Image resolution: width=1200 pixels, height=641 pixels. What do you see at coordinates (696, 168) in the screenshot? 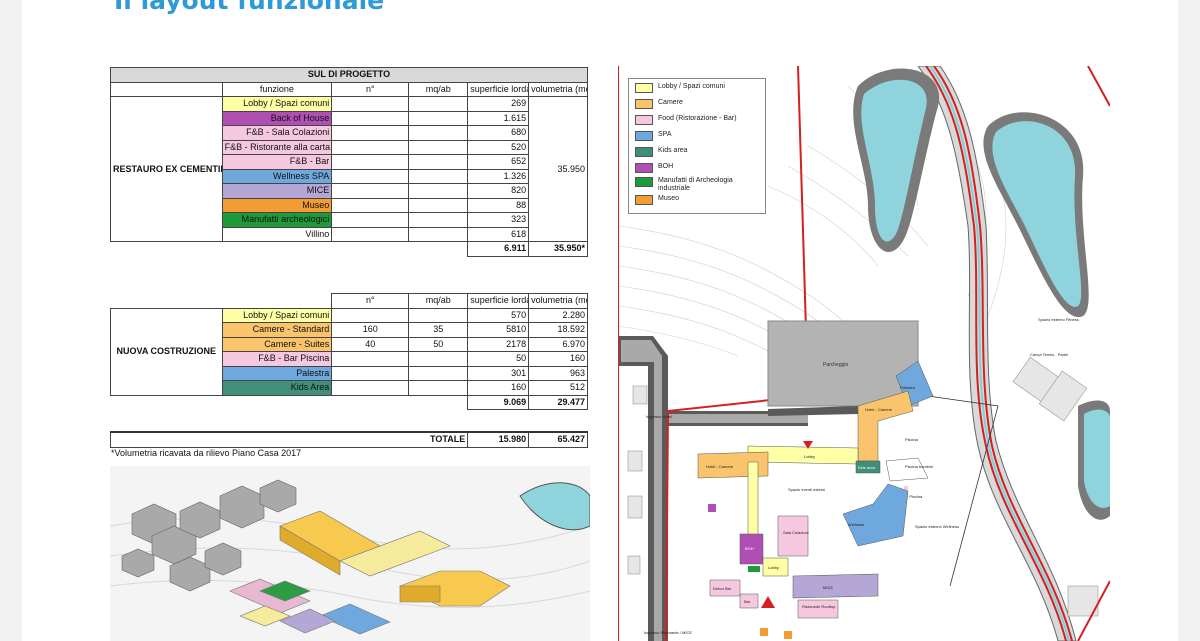
I see `legend-item: BOH` at bounding box center [696, 168].